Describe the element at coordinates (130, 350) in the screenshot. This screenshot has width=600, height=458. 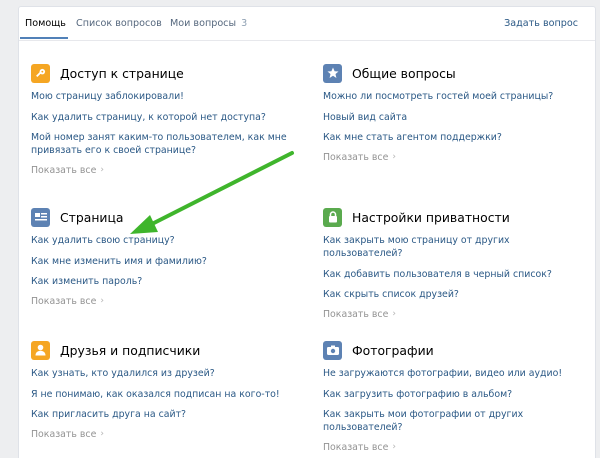
I see `section-title: Друзья и подписчики` at that location.